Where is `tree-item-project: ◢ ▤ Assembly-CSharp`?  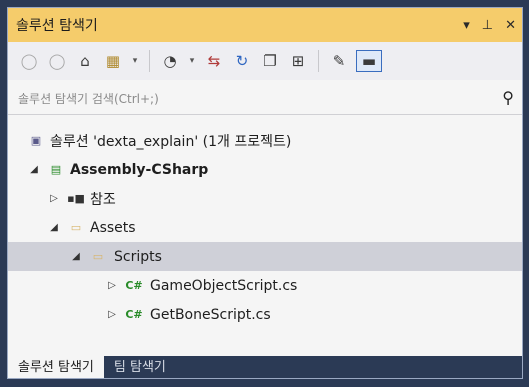
tree-item-project: ◢ ▤ Assembly-CSharp is located at coordinates (265, 169).